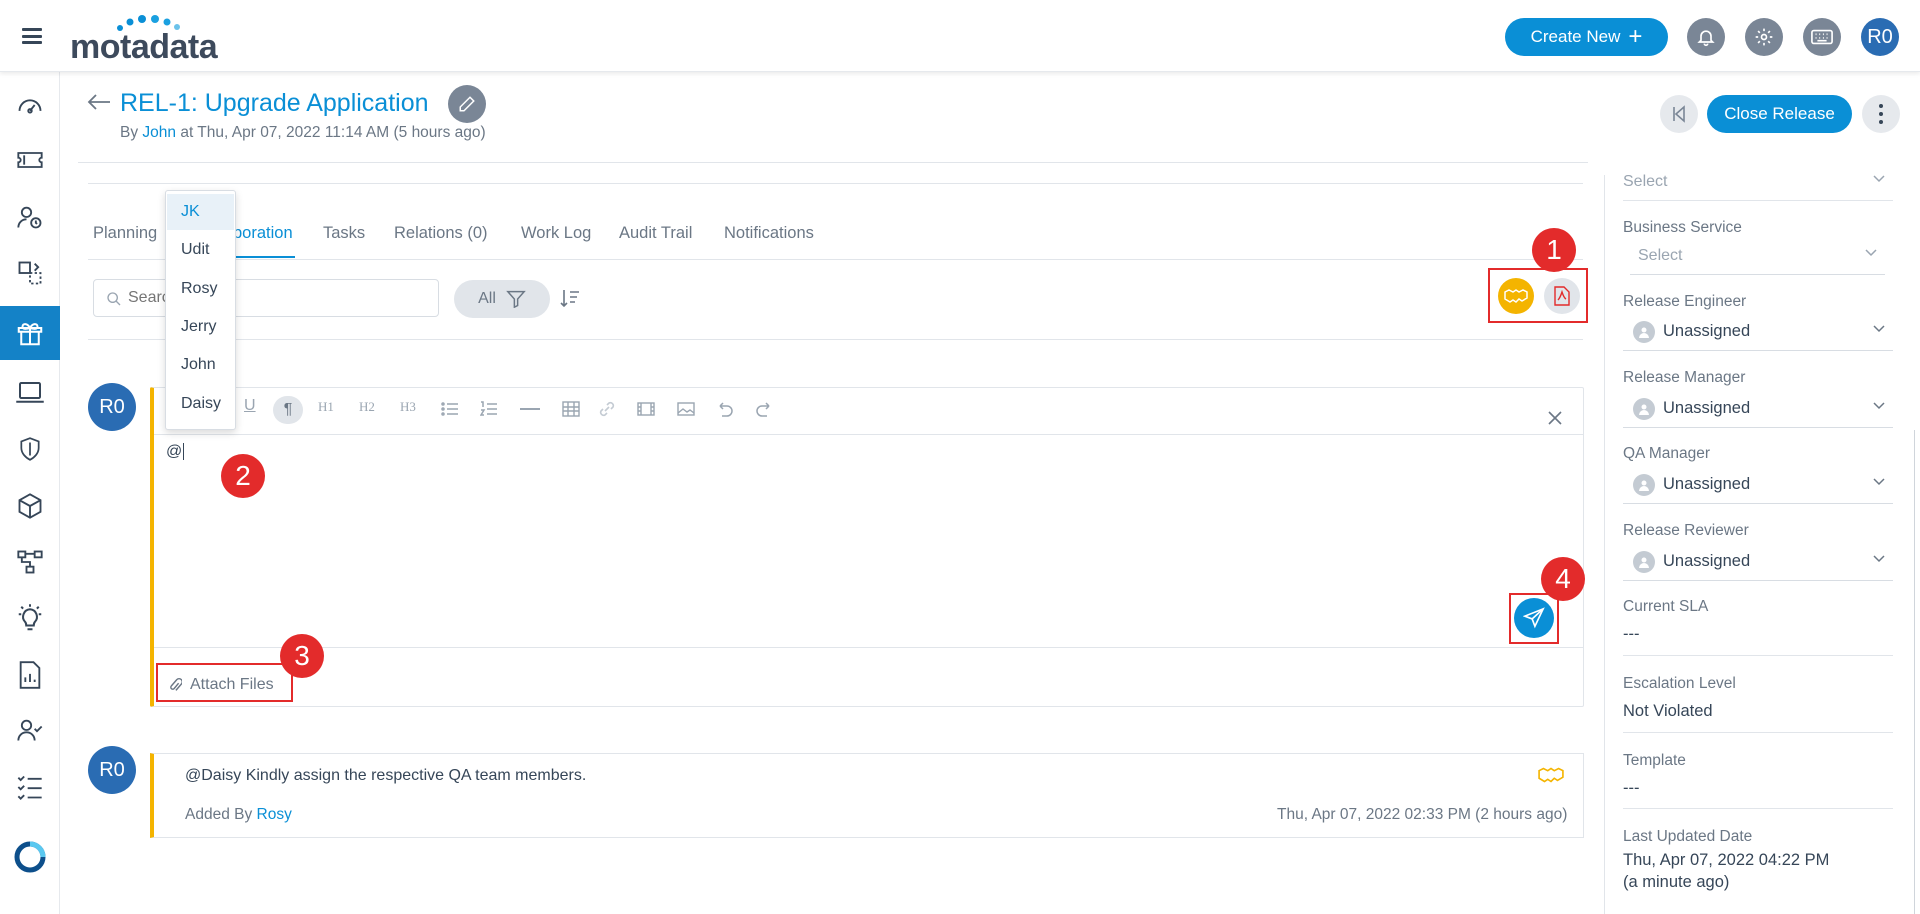 This screenshot has width=1920, height=914. I want to click on redo-icon, so click(764, 409).